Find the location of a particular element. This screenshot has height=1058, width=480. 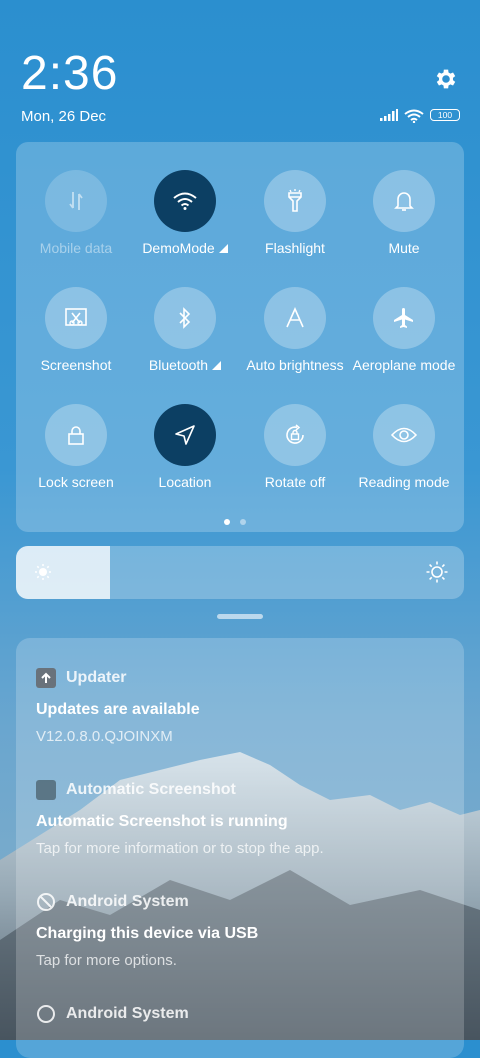

brightness-high-icon is located at coordinates (437, 572).